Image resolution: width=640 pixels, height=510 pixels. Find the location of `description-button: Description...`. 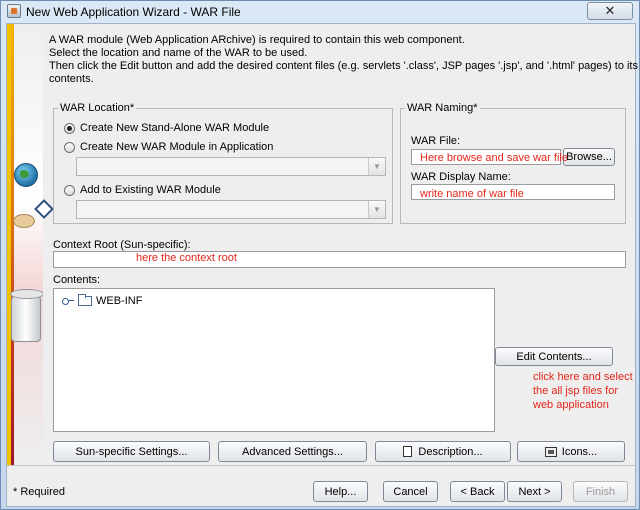

description-button: Description... is located at coordinates (443, 451).